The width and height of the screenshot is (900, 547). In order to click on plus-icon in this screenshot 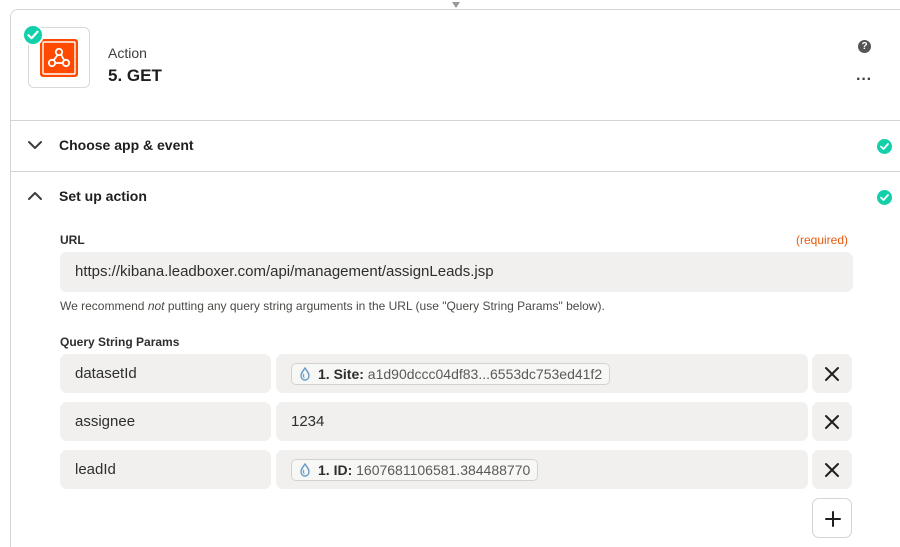, I will do `click(833, 519)`.